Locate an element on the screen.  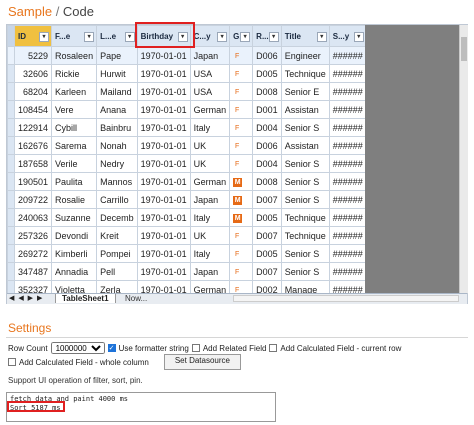
cell-title: Senior E is located at coordinates (305, 91).